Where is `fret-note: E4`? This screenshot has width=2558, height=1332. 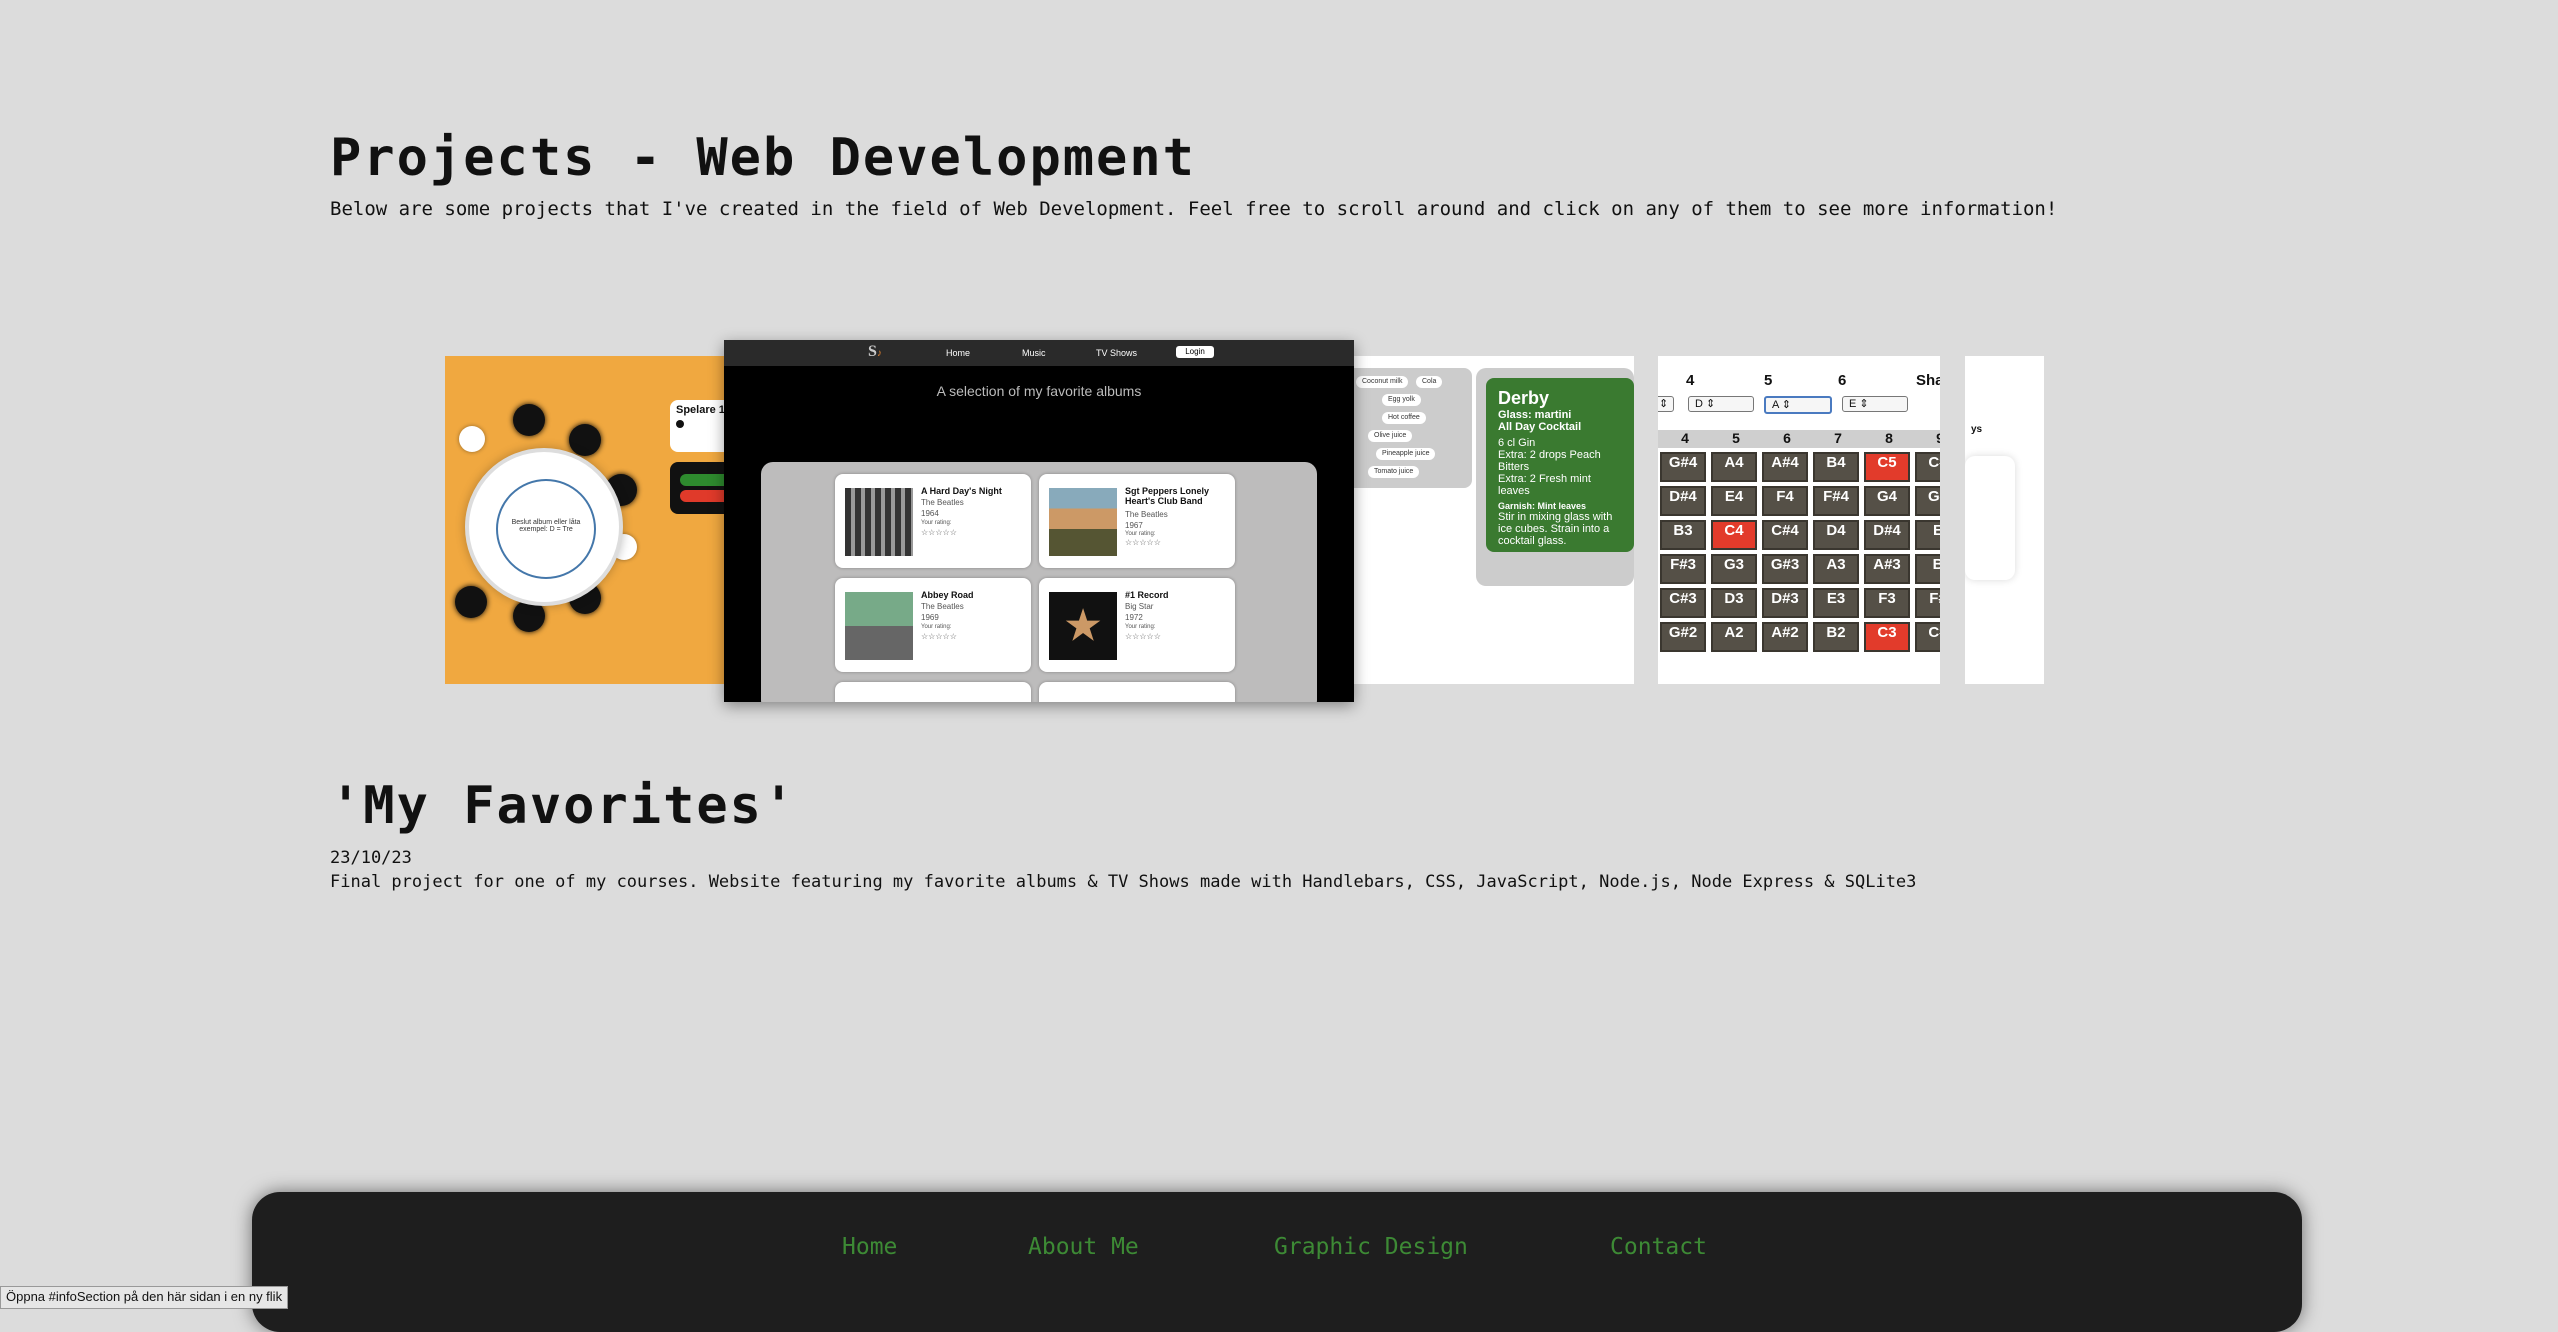
fret-note: E4 is located at coordinates (1734, 501).